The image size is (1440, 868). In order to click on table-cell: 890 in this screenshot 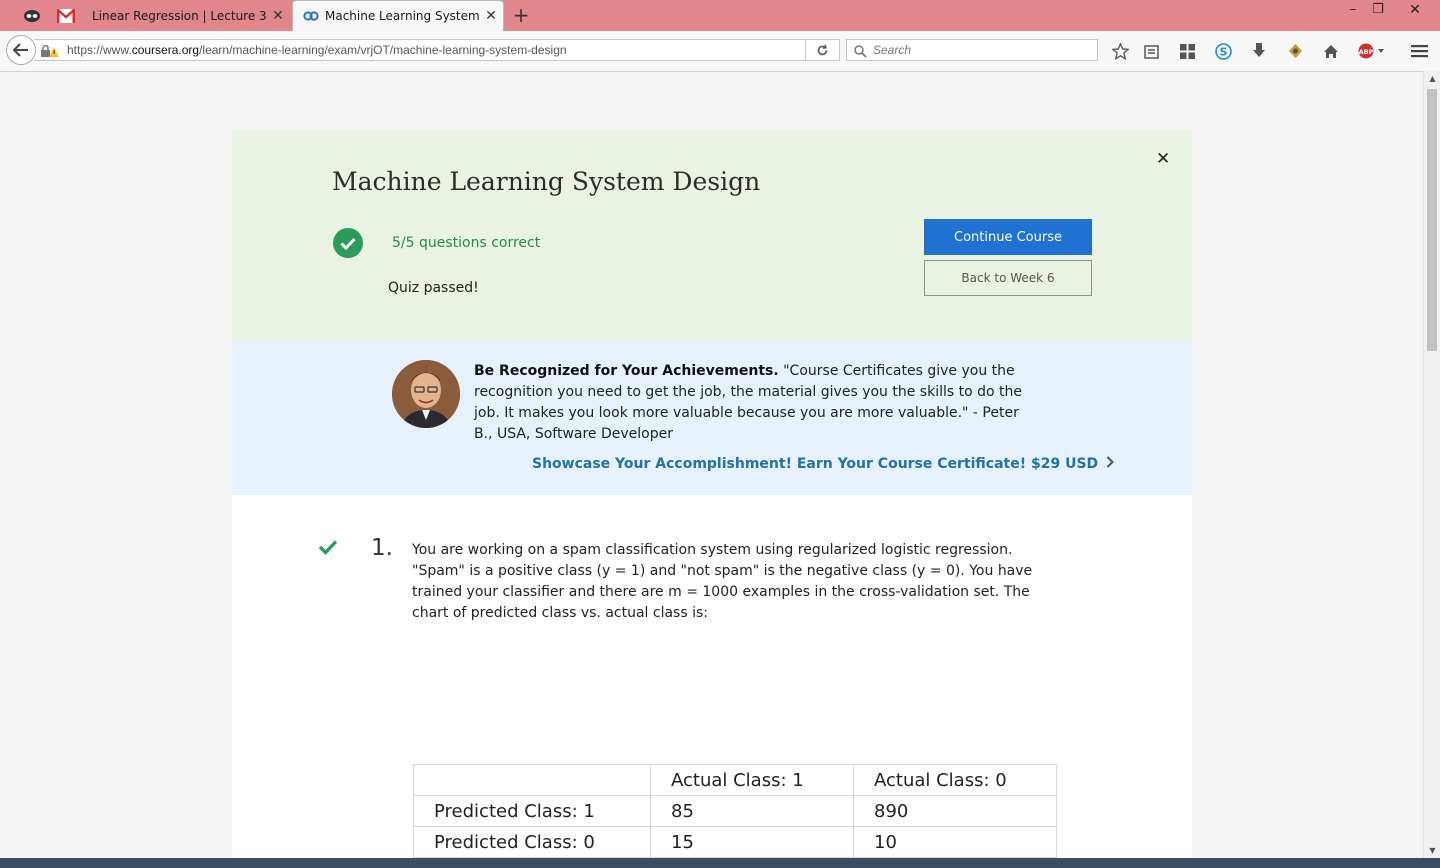, I will do `click(955, 811)`.